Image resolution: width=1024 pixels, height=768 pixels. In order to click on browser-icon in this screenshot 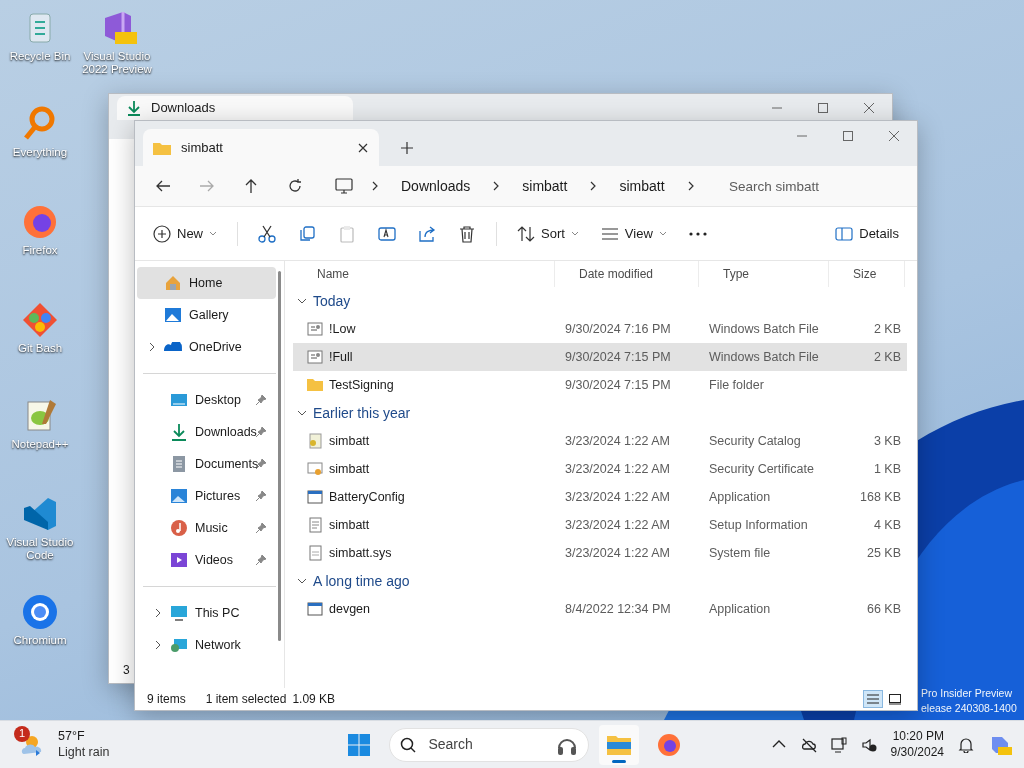, I will do `click(669, 744)`.